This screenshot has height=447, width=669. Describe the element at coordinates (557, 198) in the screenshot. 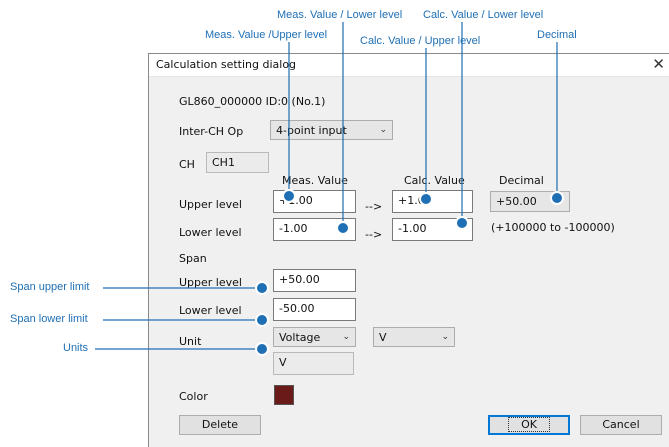

I see `callout-dot-decimal` at that location.